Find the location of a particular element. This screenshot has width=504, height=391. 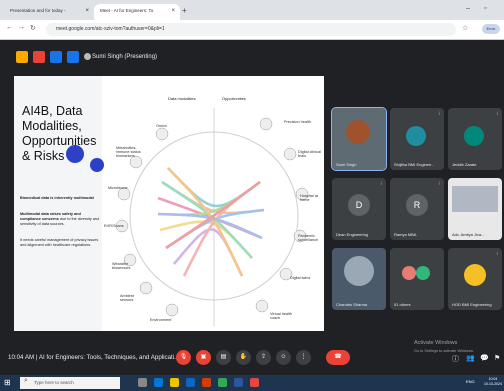

people-icon: 👥 is located at coordinates (470, 358).